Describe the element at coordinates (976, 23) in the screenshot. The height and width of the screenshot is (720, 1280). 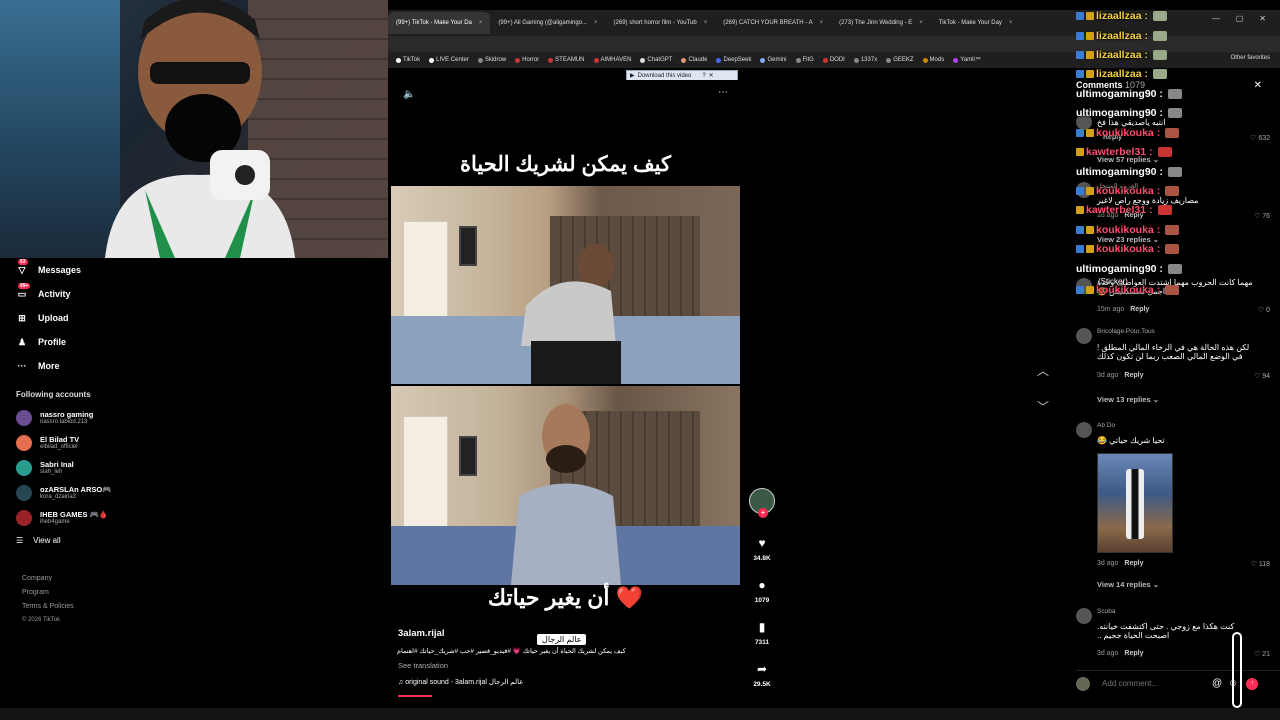
I see `browser-tab: TikTok - Make Your Day ×` at that location.